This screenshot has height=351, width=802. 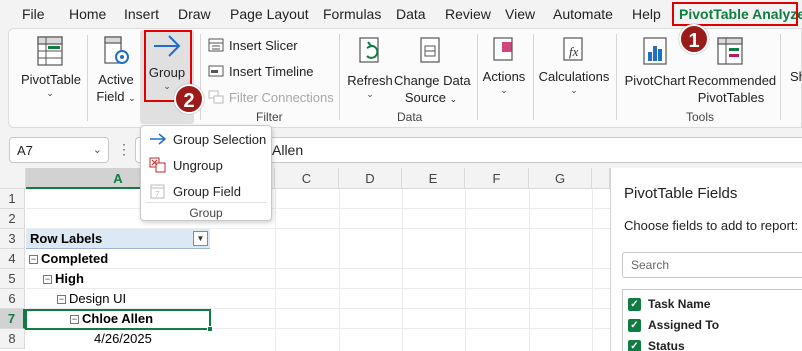 What do you see at coordinates (63, 279) in the screenshot?
I see `pivot-row-high: − High` at bounding box center [63, 279].